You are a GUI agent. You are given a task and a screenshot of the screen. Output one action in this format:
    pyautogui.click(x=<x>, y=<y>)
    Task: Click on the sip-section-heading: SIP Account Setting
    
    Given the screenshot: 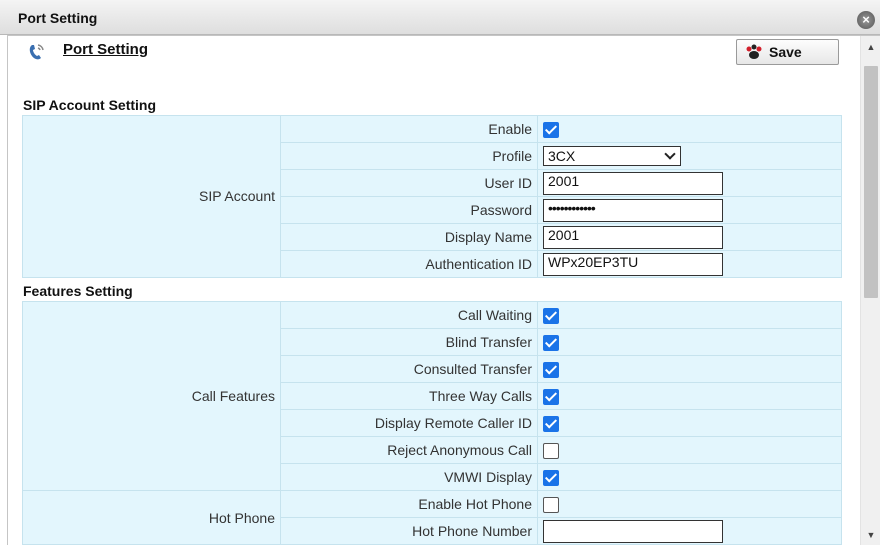 What is the action you would take?
    pyautogui.click(x=90, y=105)
    